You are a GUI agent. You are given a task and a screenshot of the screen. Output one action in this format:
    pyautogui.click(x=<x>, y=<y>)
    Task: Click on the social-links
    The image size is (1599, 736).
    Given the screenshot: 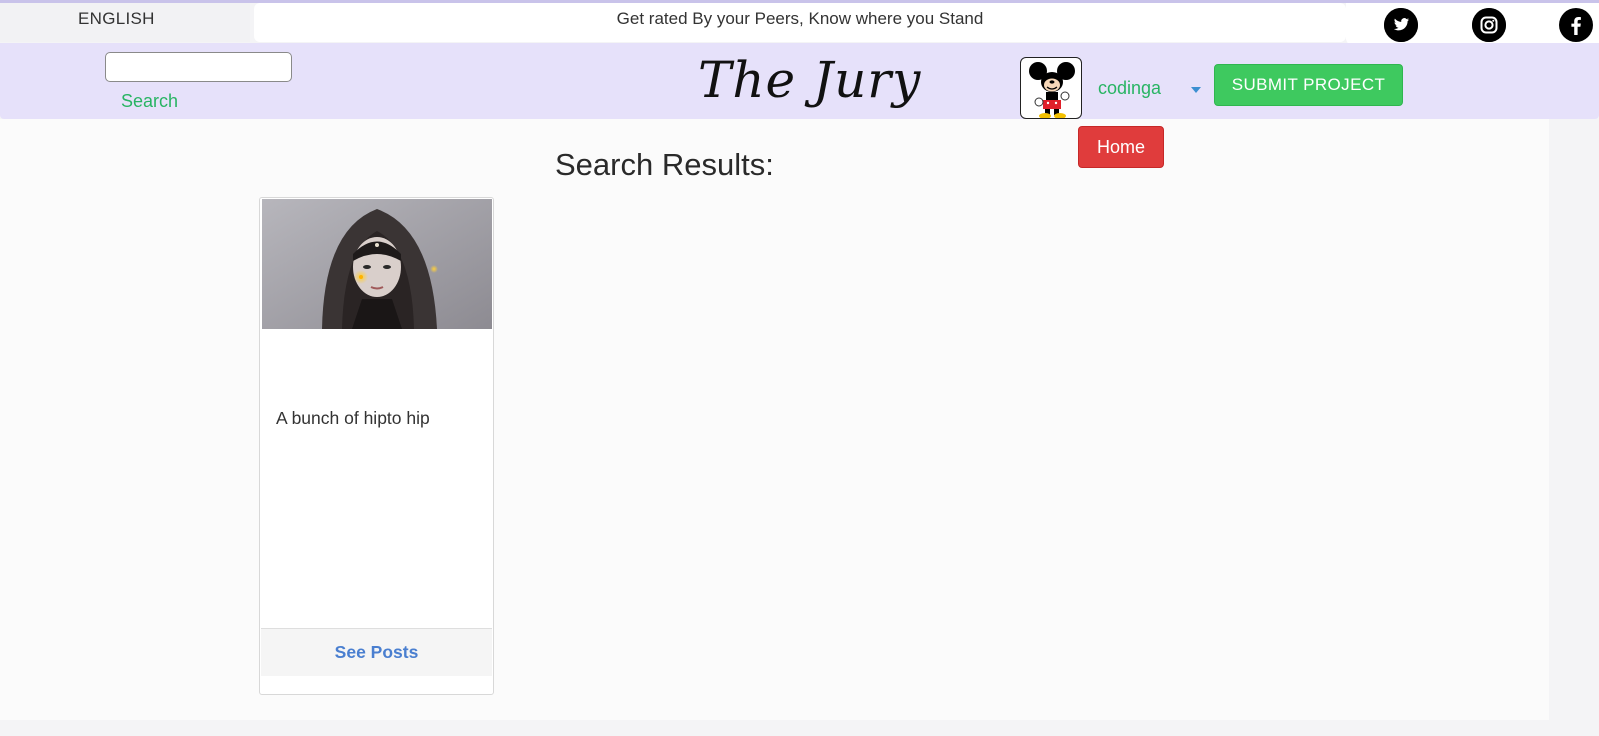 What is the action you would take?
    pyautogui.click(x=1472, y=24)
    